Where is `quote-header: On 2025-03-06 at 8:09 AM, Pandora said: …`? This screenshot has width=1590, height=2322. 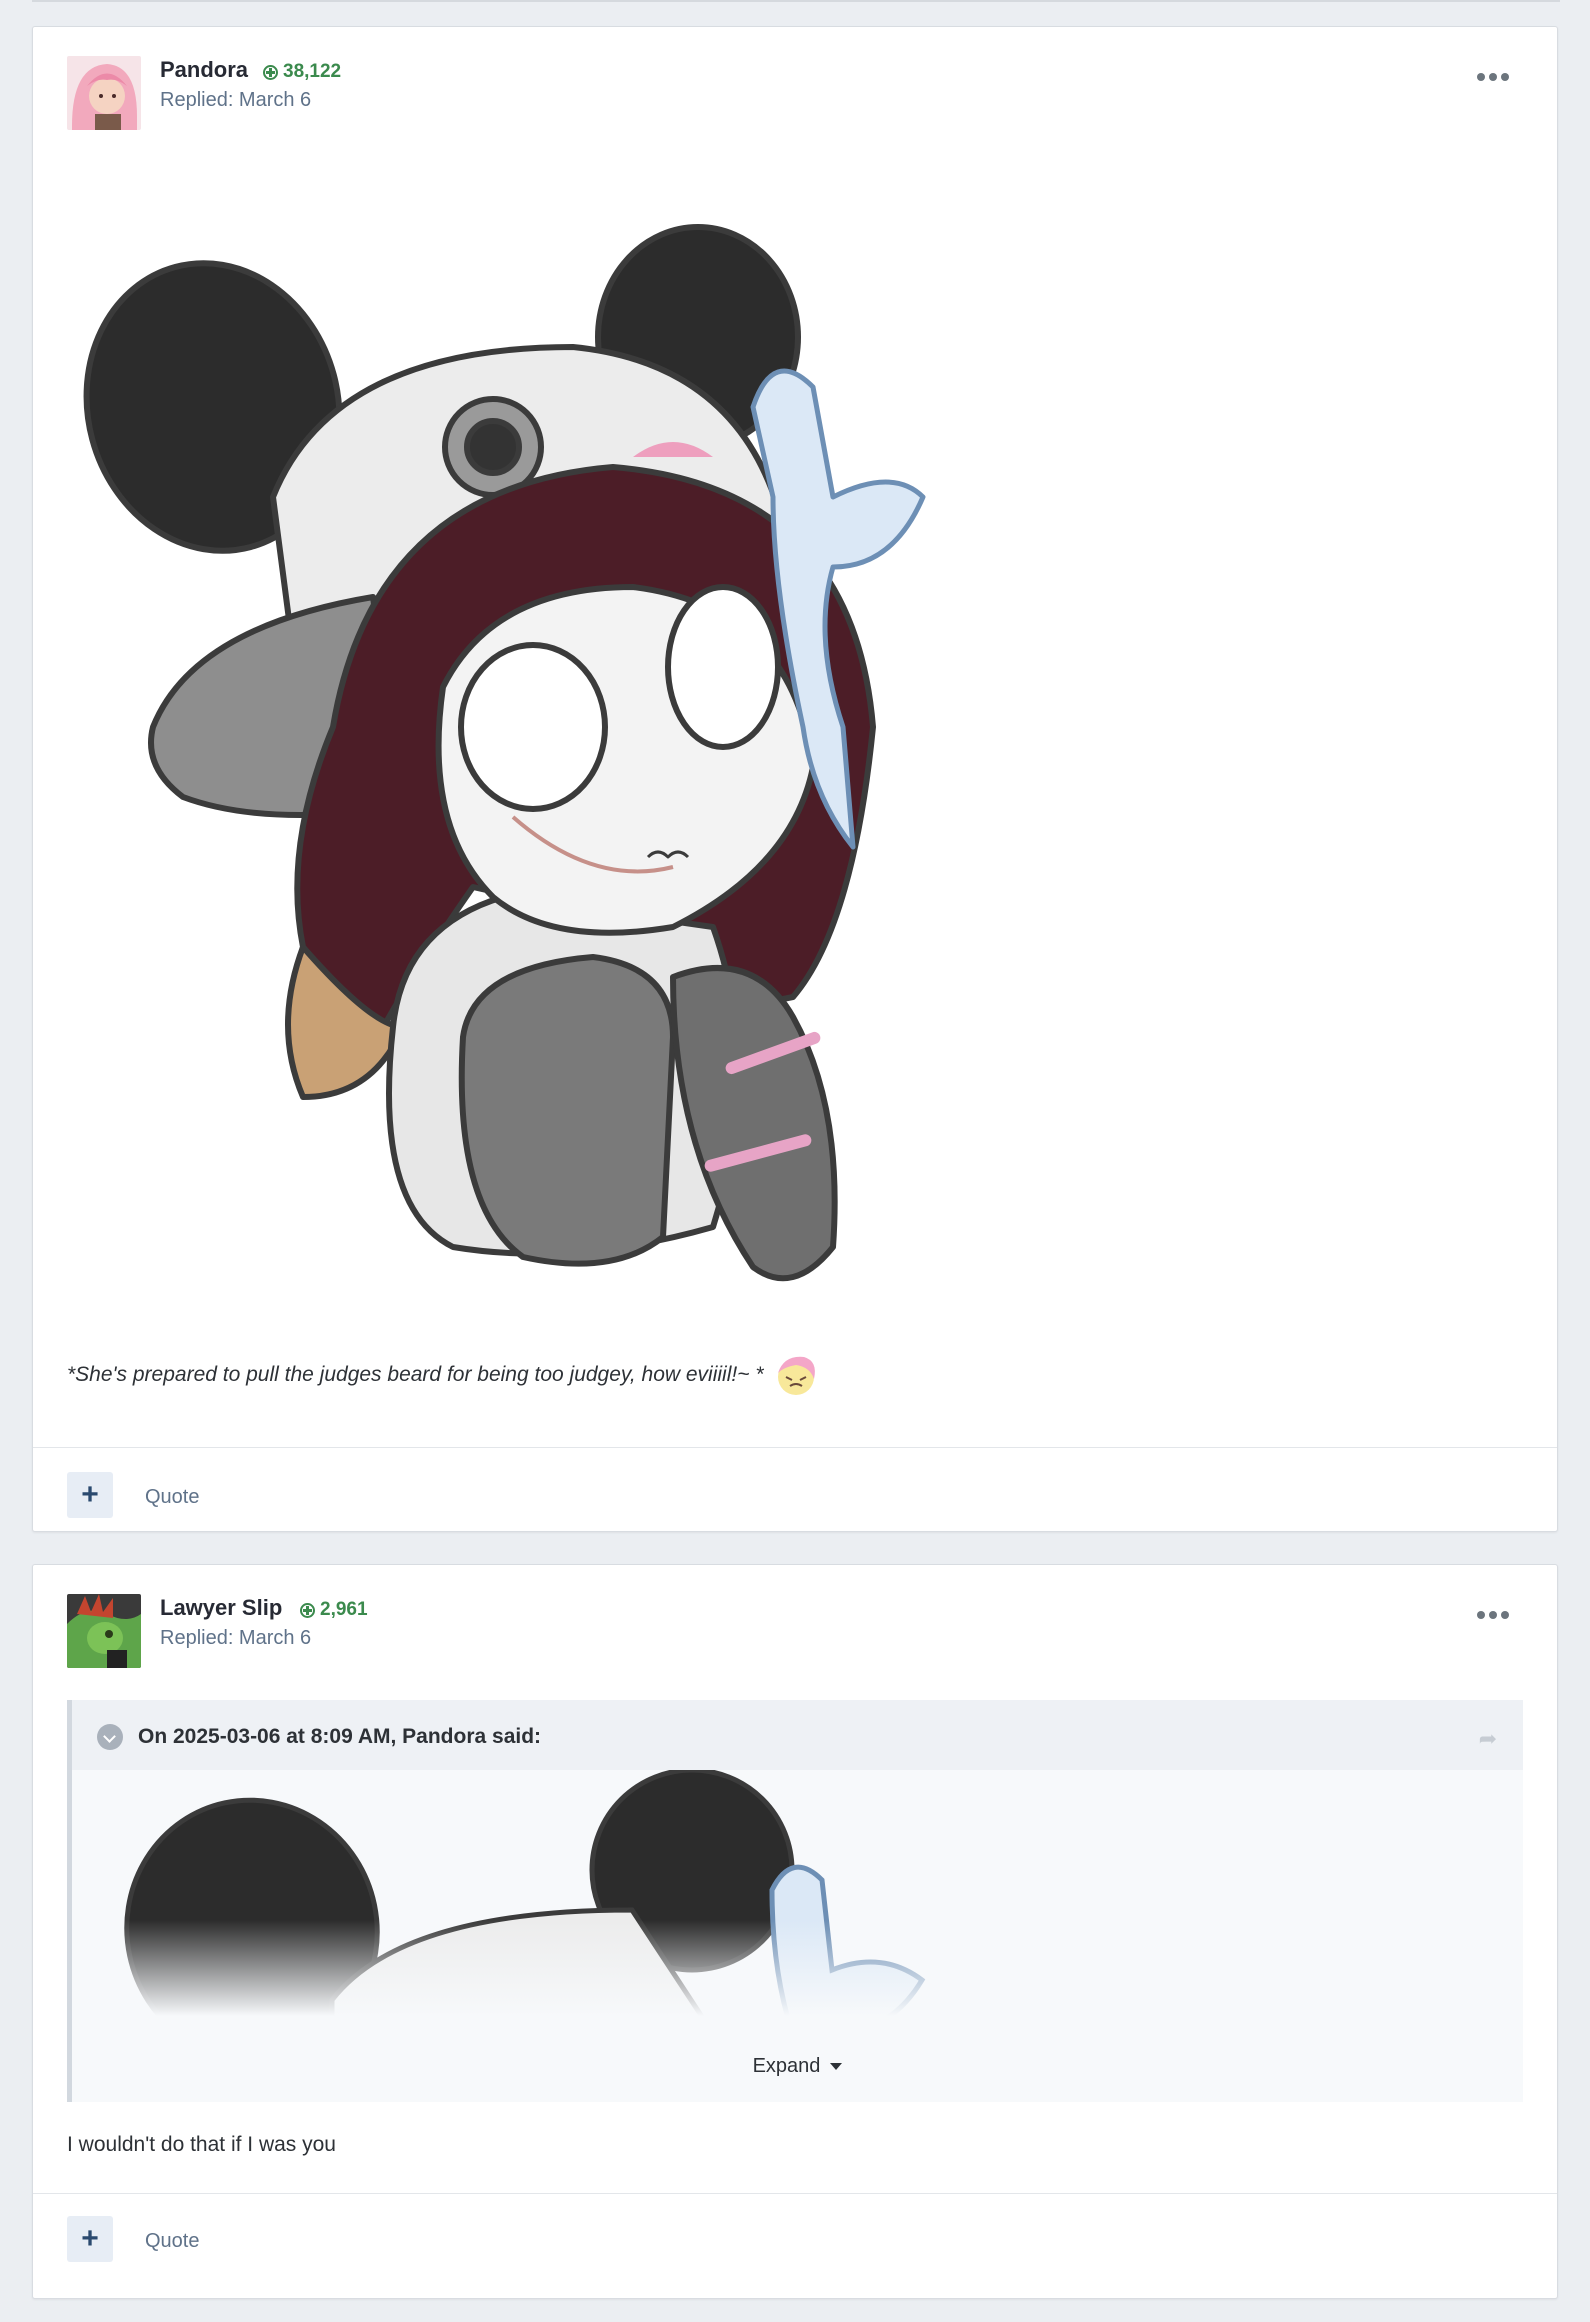 quote-header: On 2025-03-06 at 8:09 AM, Pandora said: … is located at coordinates (797, 1735).